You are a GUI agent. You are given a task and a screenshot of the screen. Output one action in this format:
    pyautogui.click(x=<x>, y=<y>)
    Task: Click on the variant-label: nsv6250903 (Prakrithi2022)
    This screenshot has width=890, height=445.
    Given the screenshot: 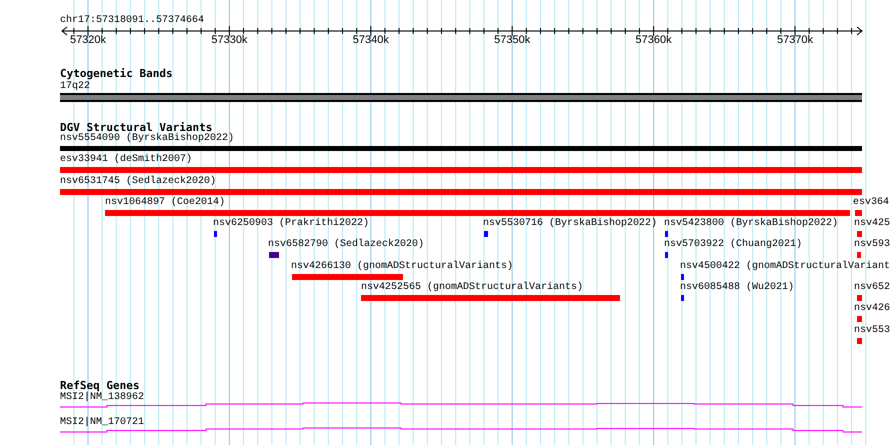 What is the action you would take?
    pyautogui.click(x=291, y=223)
    